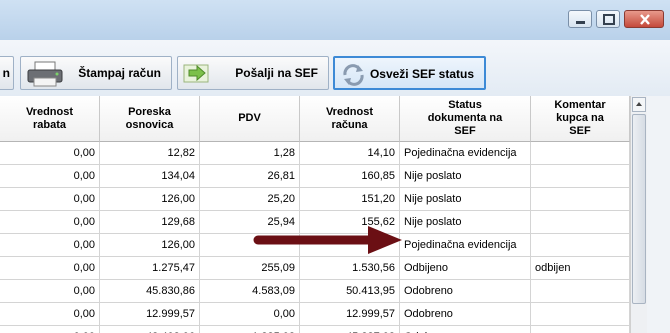  I want to click on table-cell: 1.835,02, so click(250, 329).